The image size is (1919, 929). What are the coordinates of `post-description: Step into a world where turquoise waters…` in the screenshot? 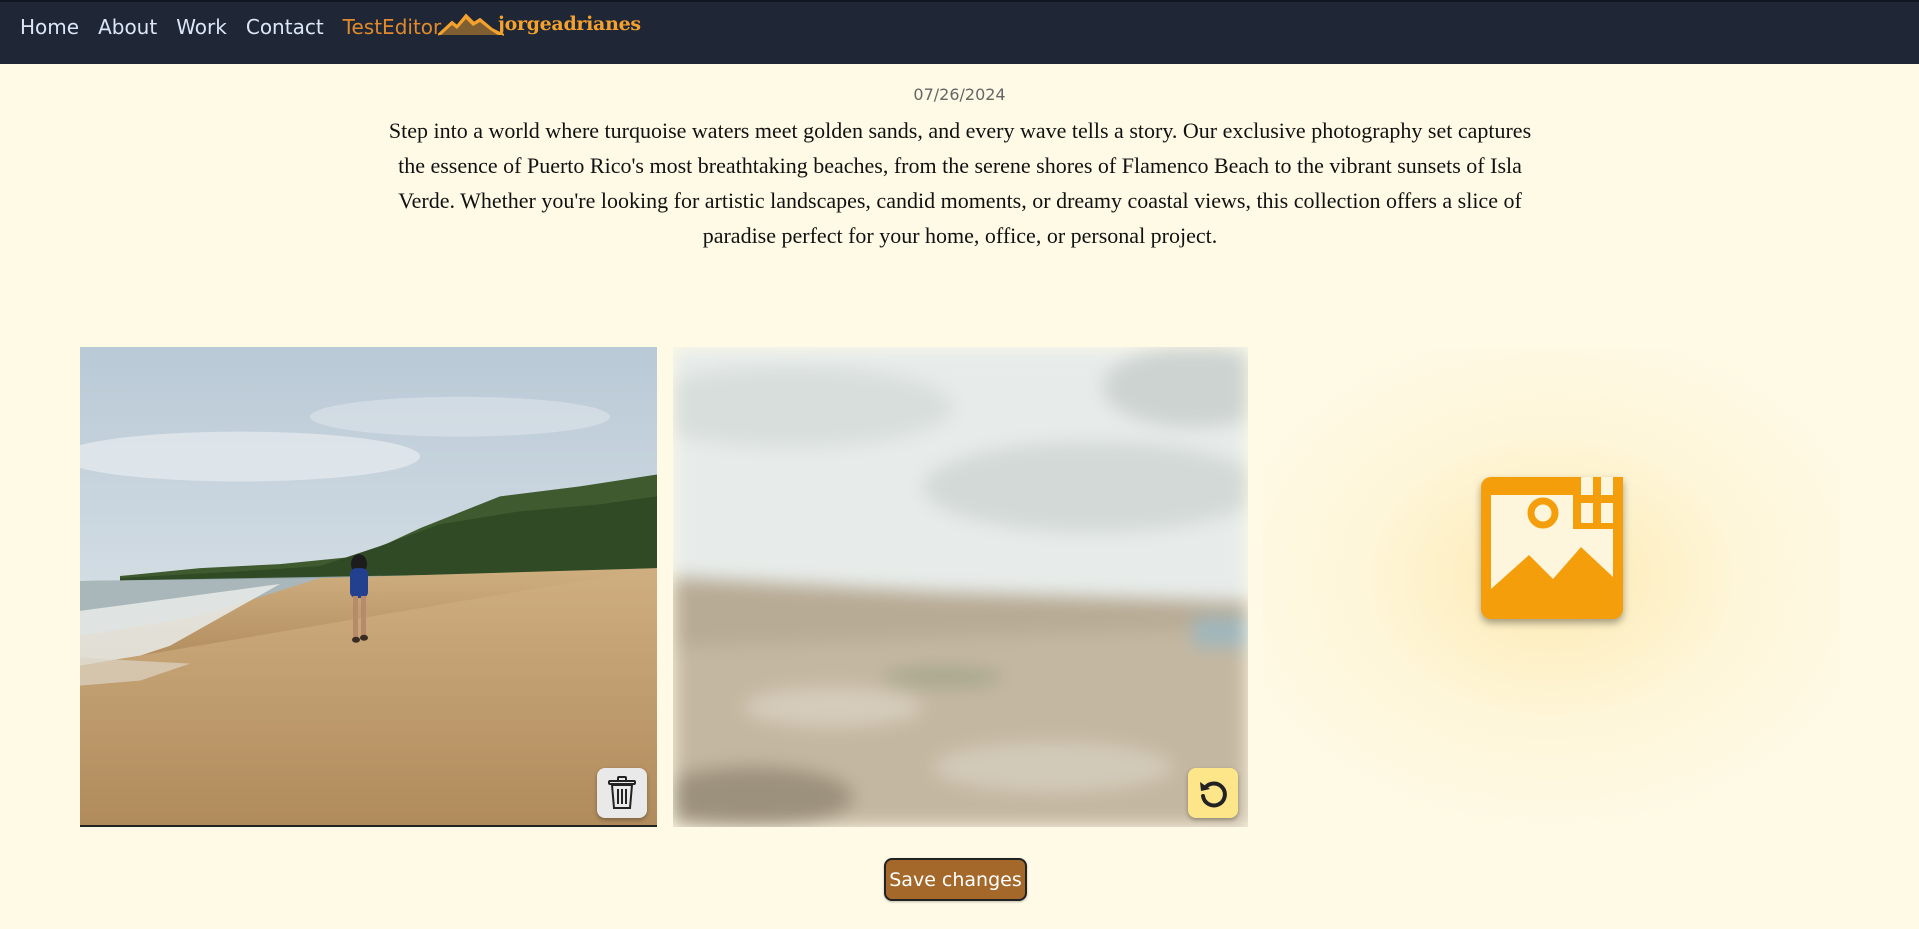 It's located at (960, 183).